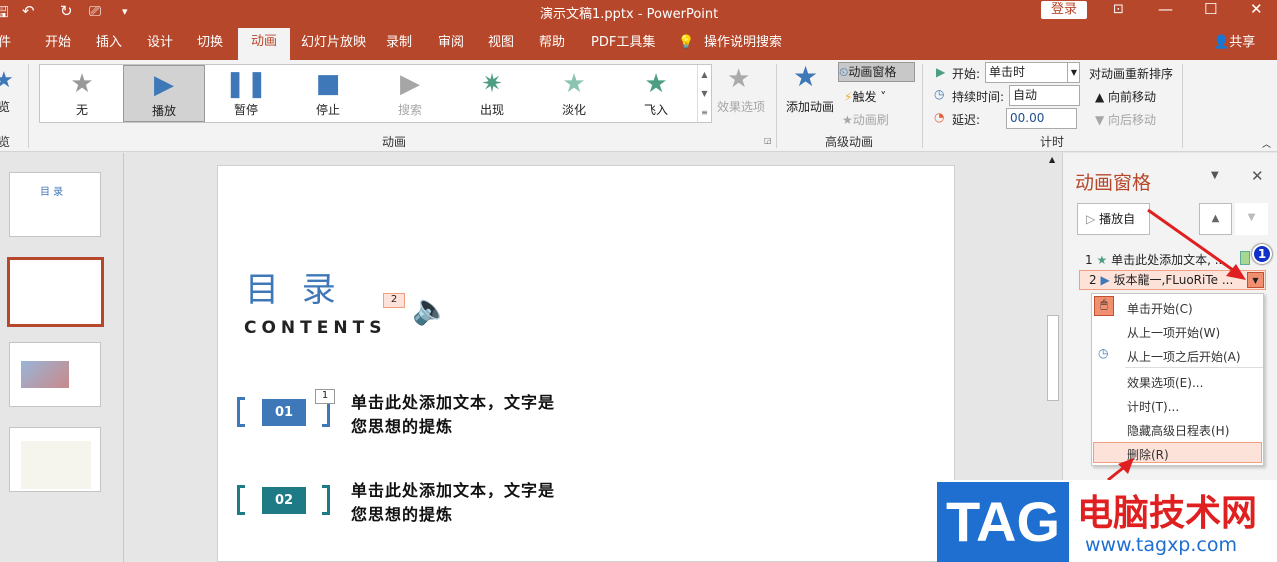  I want to click on dialog-launcher-icon: ◲, so click(768, 140).